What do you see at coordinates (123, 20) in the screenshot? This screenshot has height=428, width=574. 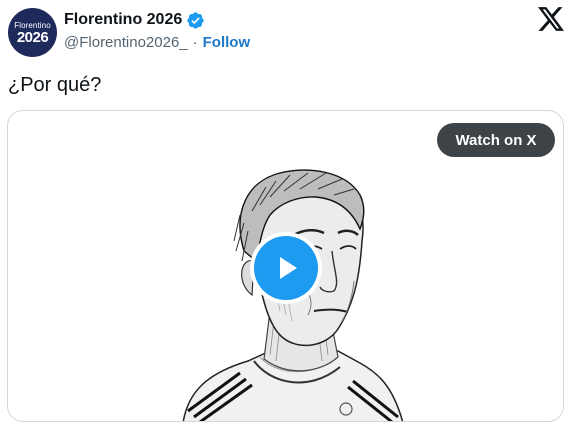 I see `display-name: Florentino 2026` at bounding box center [123, 20].